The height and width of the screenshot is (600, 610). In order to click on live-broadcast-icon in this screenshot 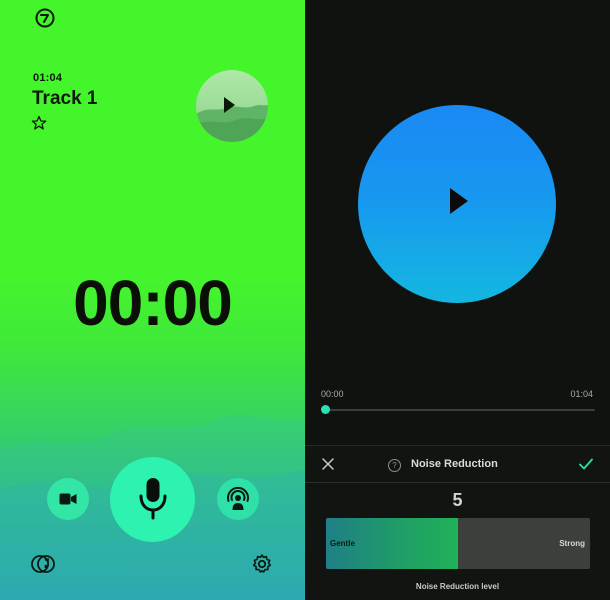, I will do `click(238, 498)`.